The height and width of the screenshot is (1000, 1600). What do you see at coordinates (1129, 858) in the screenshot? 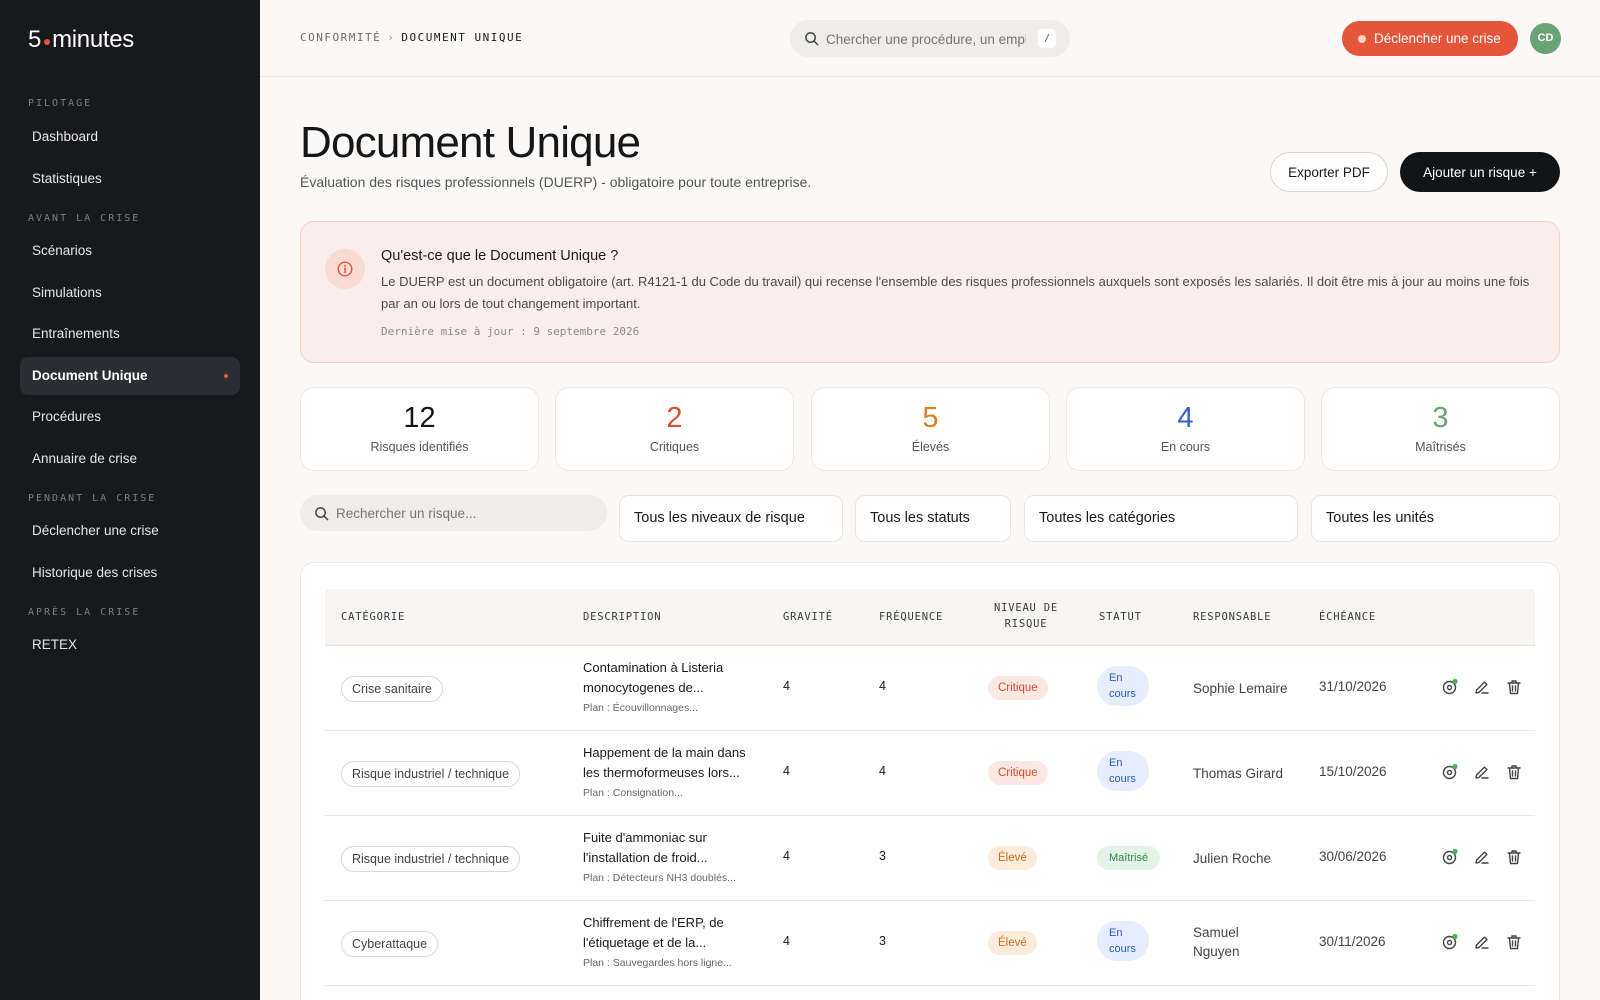
I see `status-badge: Maîtrisé` at bounding box center [1129, 858].